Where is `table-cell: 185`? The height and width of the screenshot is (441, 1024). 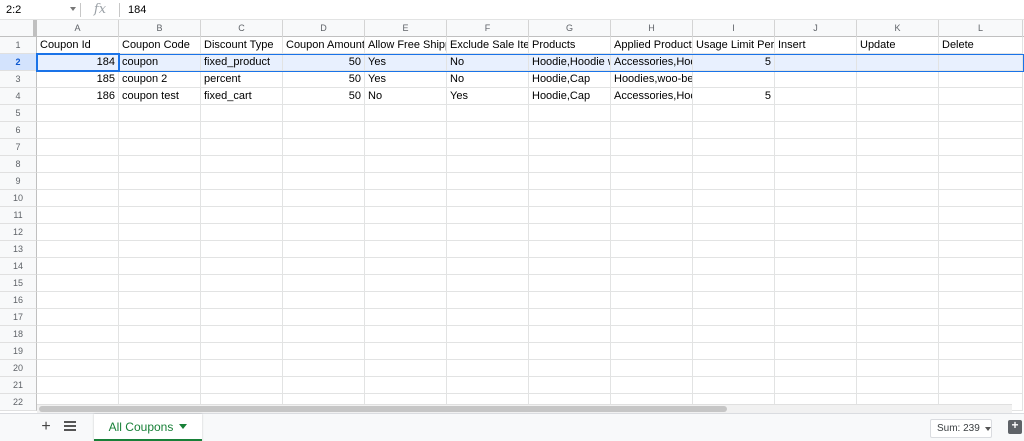 table-cell: 185 is located at coordinates (78, 79).